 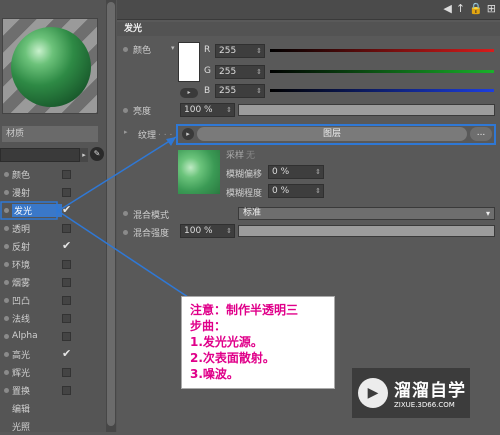 What do you see at coordinates (226, 342) in the screenshot?
I see `note-line: 1.发光光源。` at bounding box center [226, 342].